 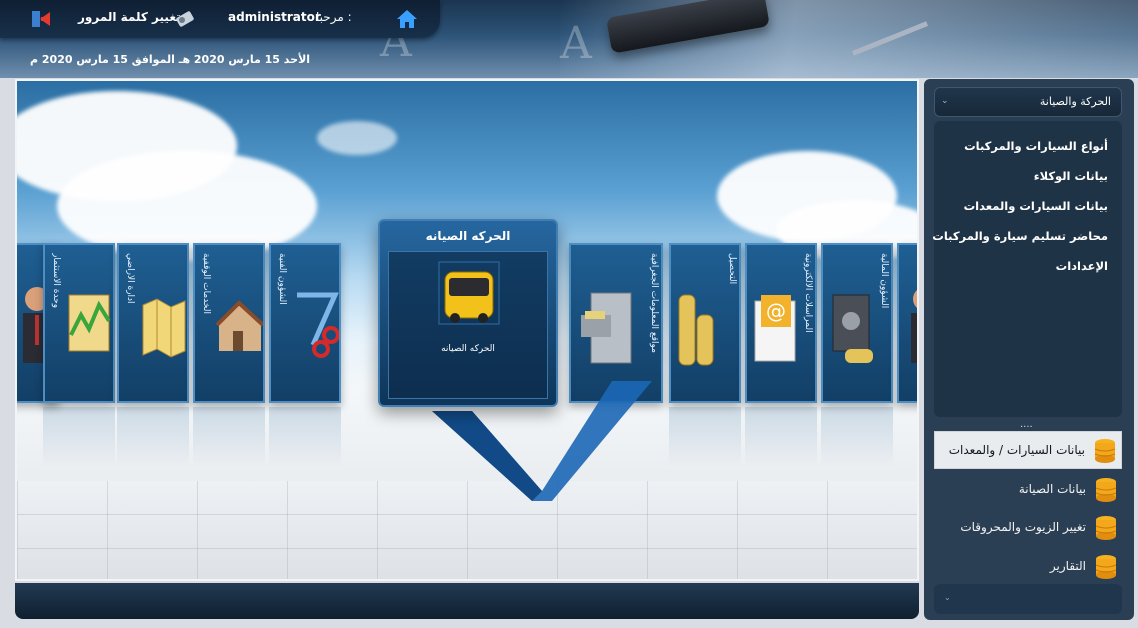 What do you see at coordinates (56, 281) in the screenshot?
I see `module-card-label: وحدة الاستثمار` at bounding box center [56, 281].